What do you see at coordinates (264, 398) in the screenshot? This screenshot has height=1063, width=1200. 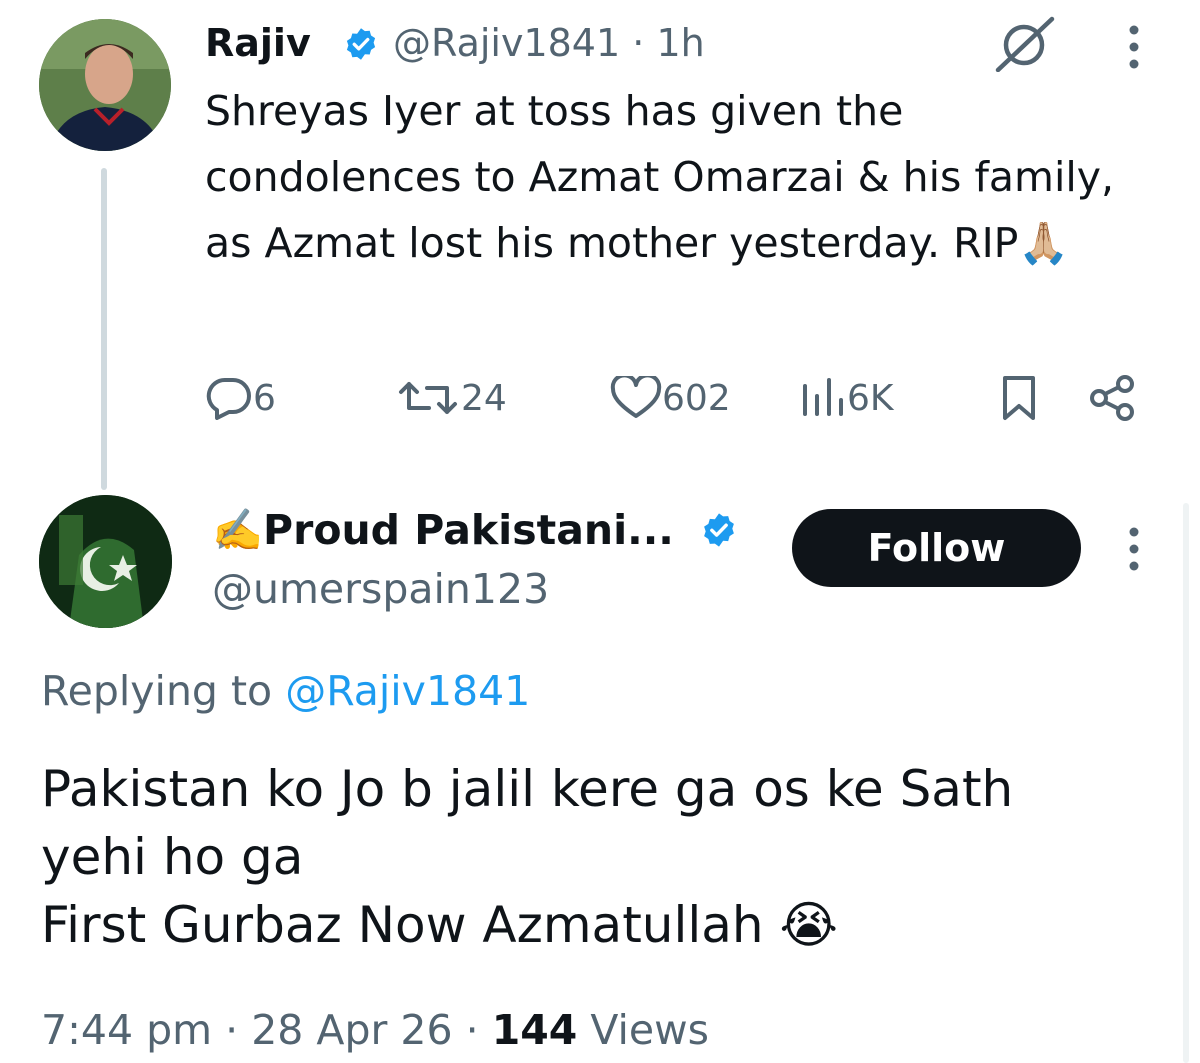 I see `reply-count: 6` at bounding box center [264, 398].